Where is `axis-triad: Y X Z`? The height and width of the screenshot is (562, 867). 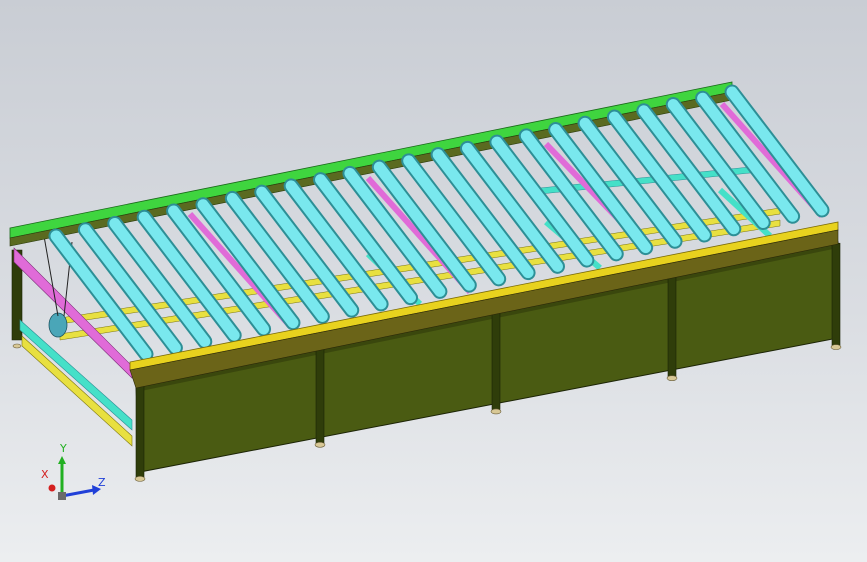 axis-triad: Y X Z is located at coordinates (73, 473).